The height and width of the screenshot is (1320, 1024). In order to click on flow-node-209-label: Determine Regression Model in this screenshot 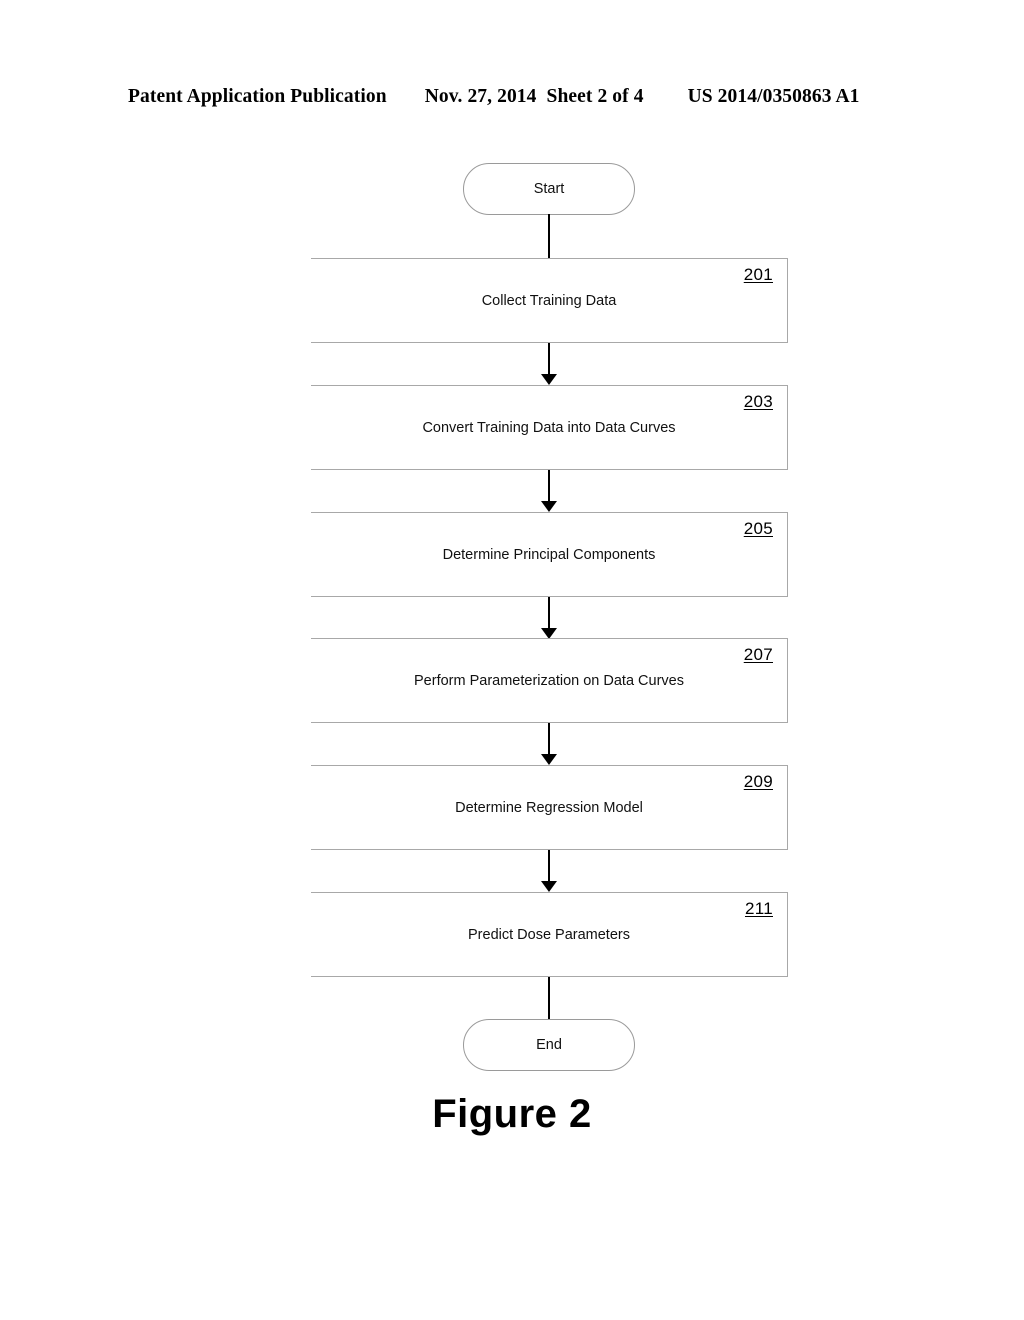, I will do `click(549, 807)`.